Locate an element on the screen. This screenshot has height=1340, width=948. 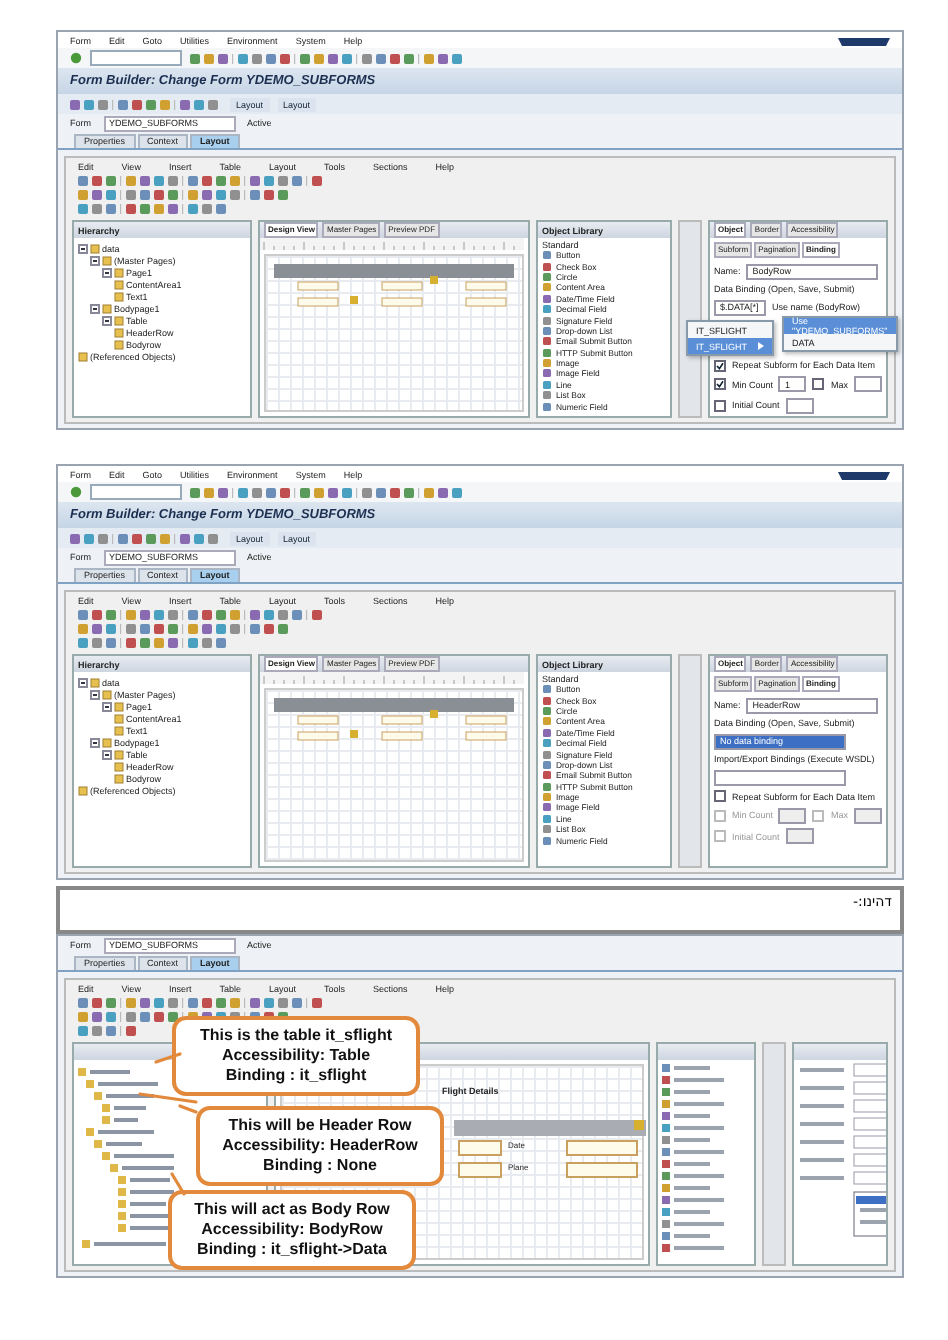
callout: This will act as Body Row Accessibility: BodyRow Binding : it_sflight->Data is located at coordinates (292, 1230).